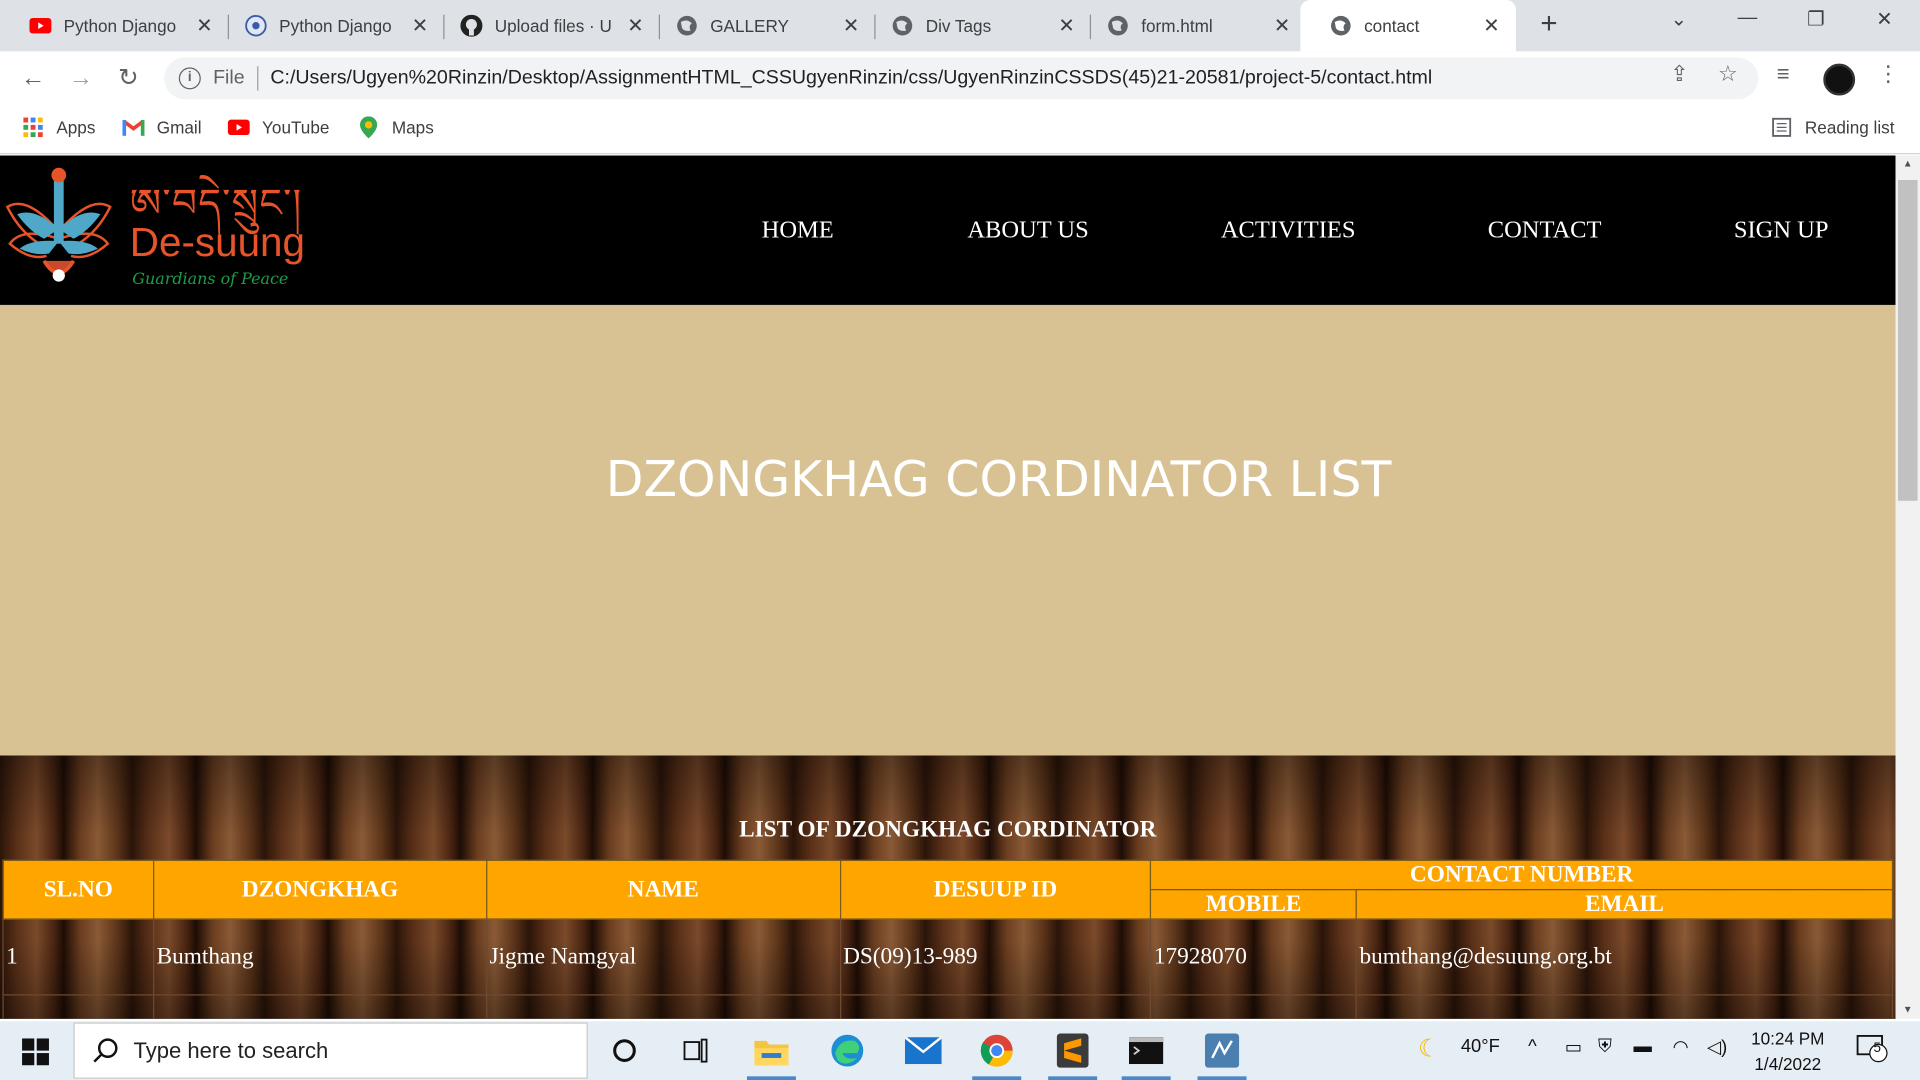 This screenshot has width=1920, height=1080. Describe the element at coordinates (256, 26) in the screenshot. I see `site-icon` at that location.